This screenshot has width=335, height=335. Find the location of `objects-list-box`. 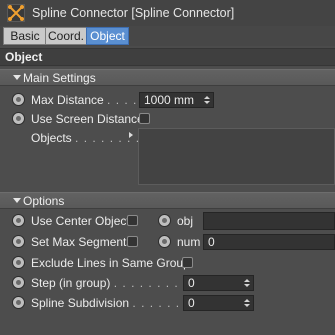

objects-list-box is located at coordinates (236, 156).